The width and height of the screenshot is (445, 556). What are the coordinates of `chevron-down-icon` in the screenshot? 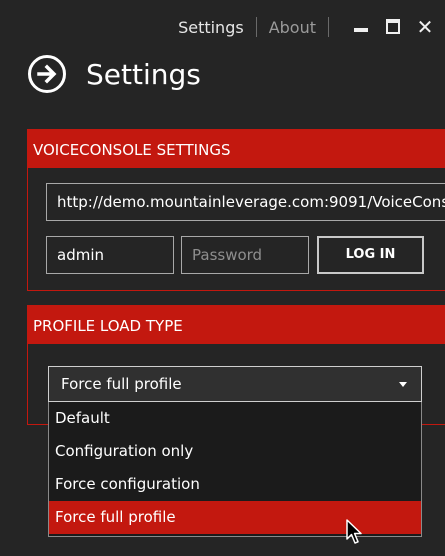 It's located at (403, 384).